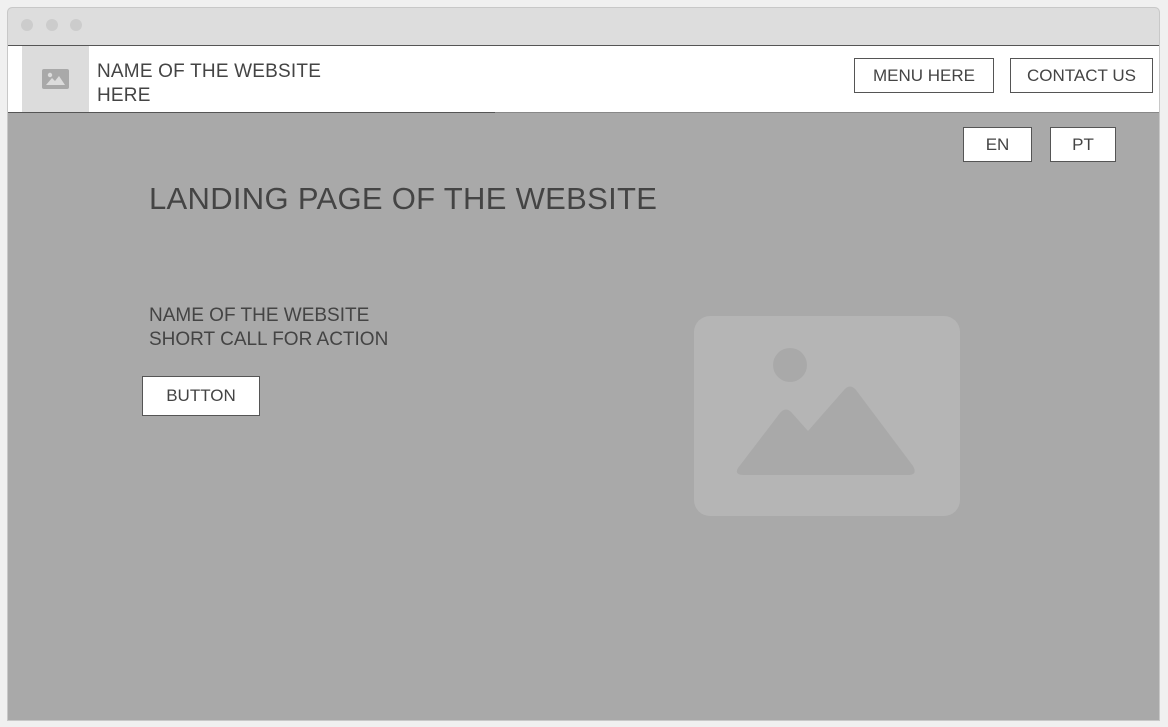 The width and height of the screenshot is (1168, 727). What do you see at coordinates (209, 71) in the screenshot?
I see `site-name-line1: NAME OF THE WEBSITE` at bounding box center [209, 71].